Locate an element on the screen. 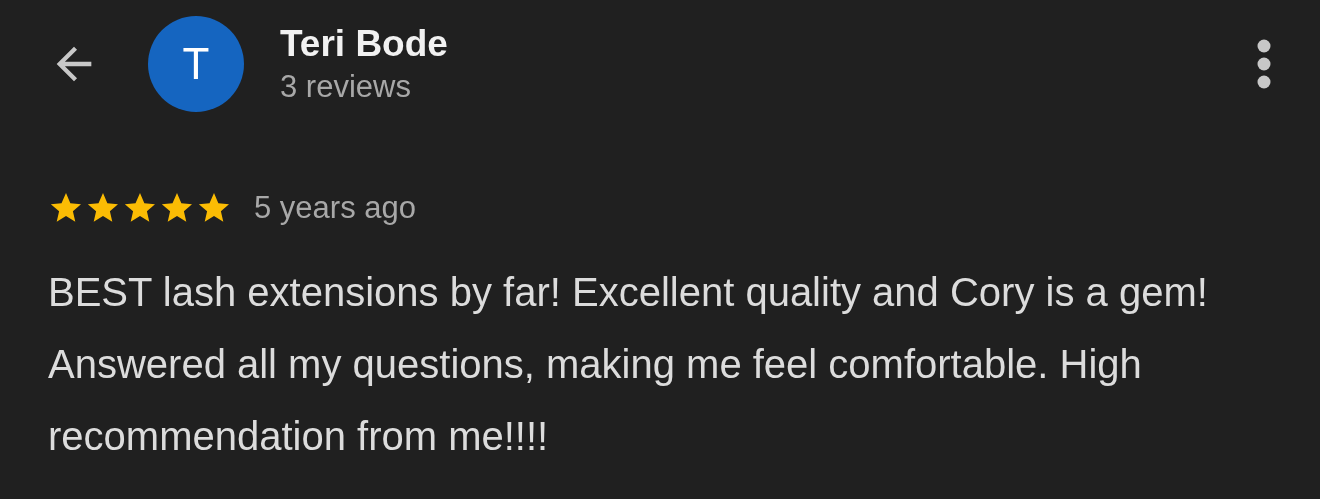  more-options-button is located at coordinates (1264, 64).